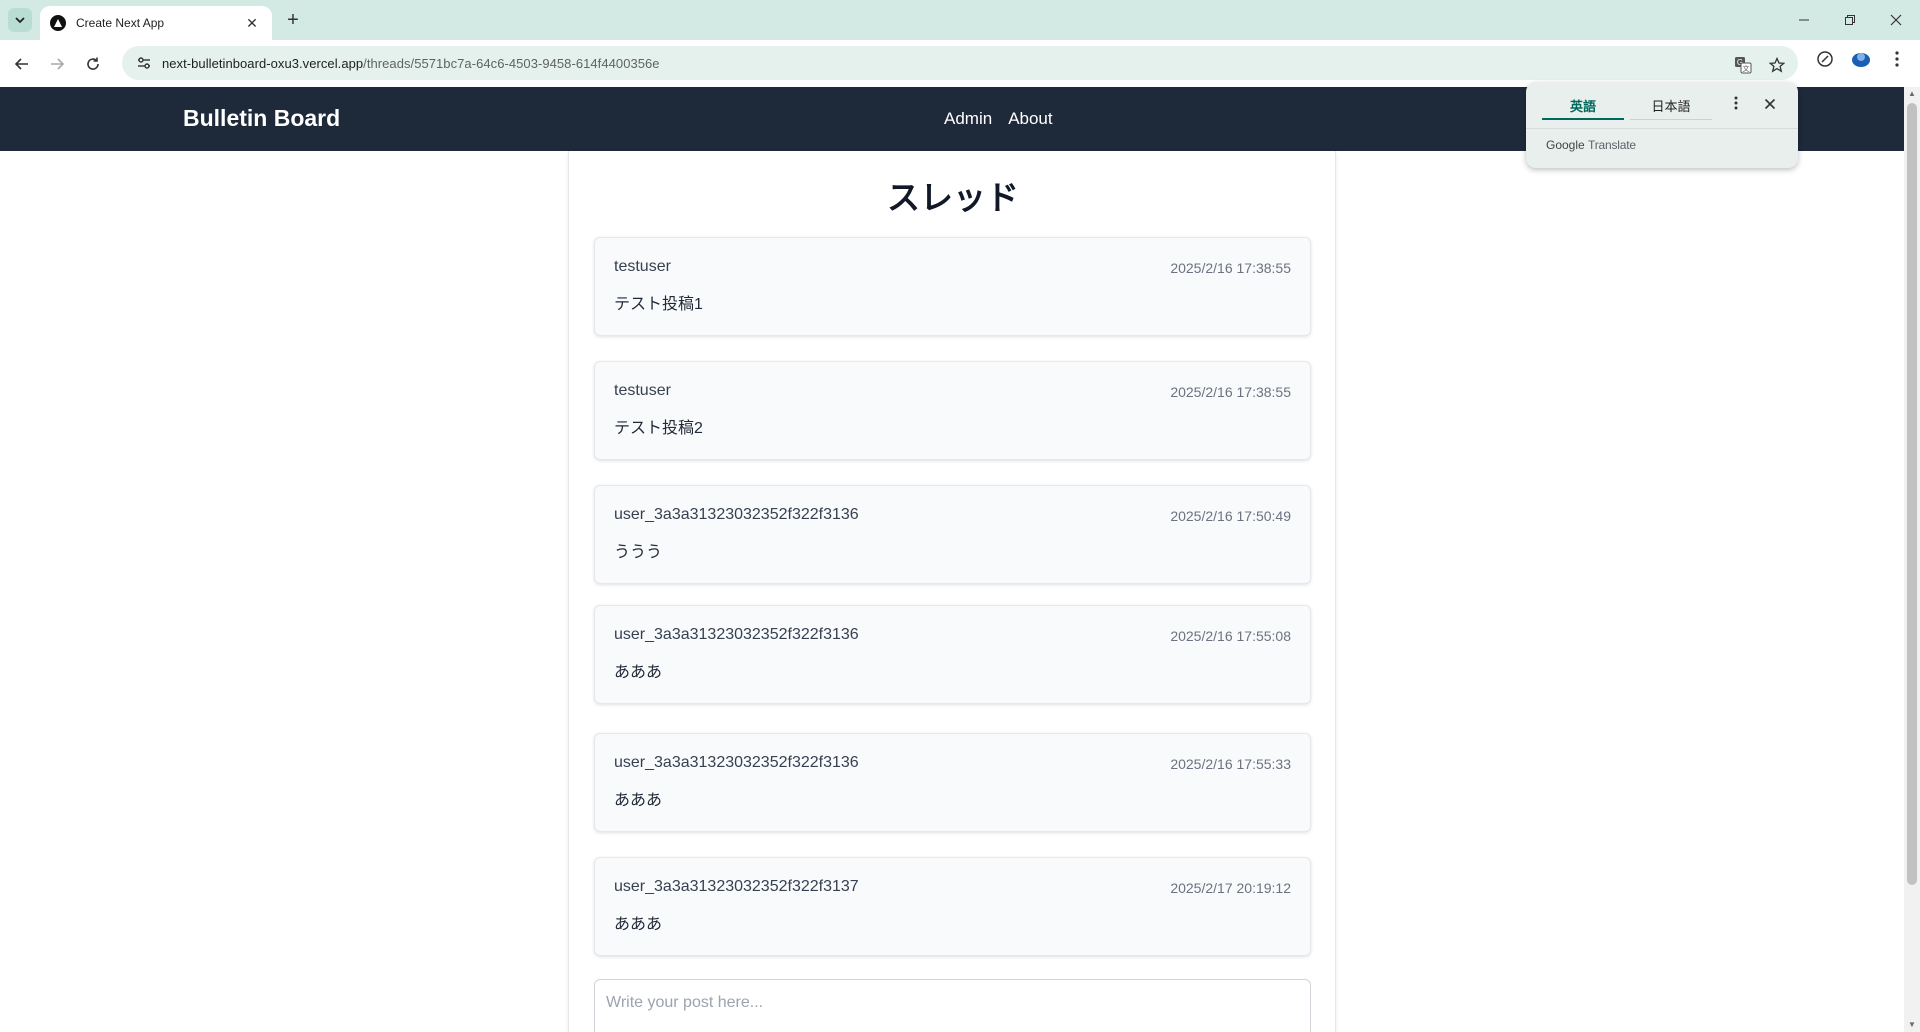 The width and height of the screenshot is (1920, 1032). What do you see at coordinates (263, 63) in the screenshot?
I see `url-host: next-bulletinboard-oxu3.vercel.app` at bounding box center [263, 63].